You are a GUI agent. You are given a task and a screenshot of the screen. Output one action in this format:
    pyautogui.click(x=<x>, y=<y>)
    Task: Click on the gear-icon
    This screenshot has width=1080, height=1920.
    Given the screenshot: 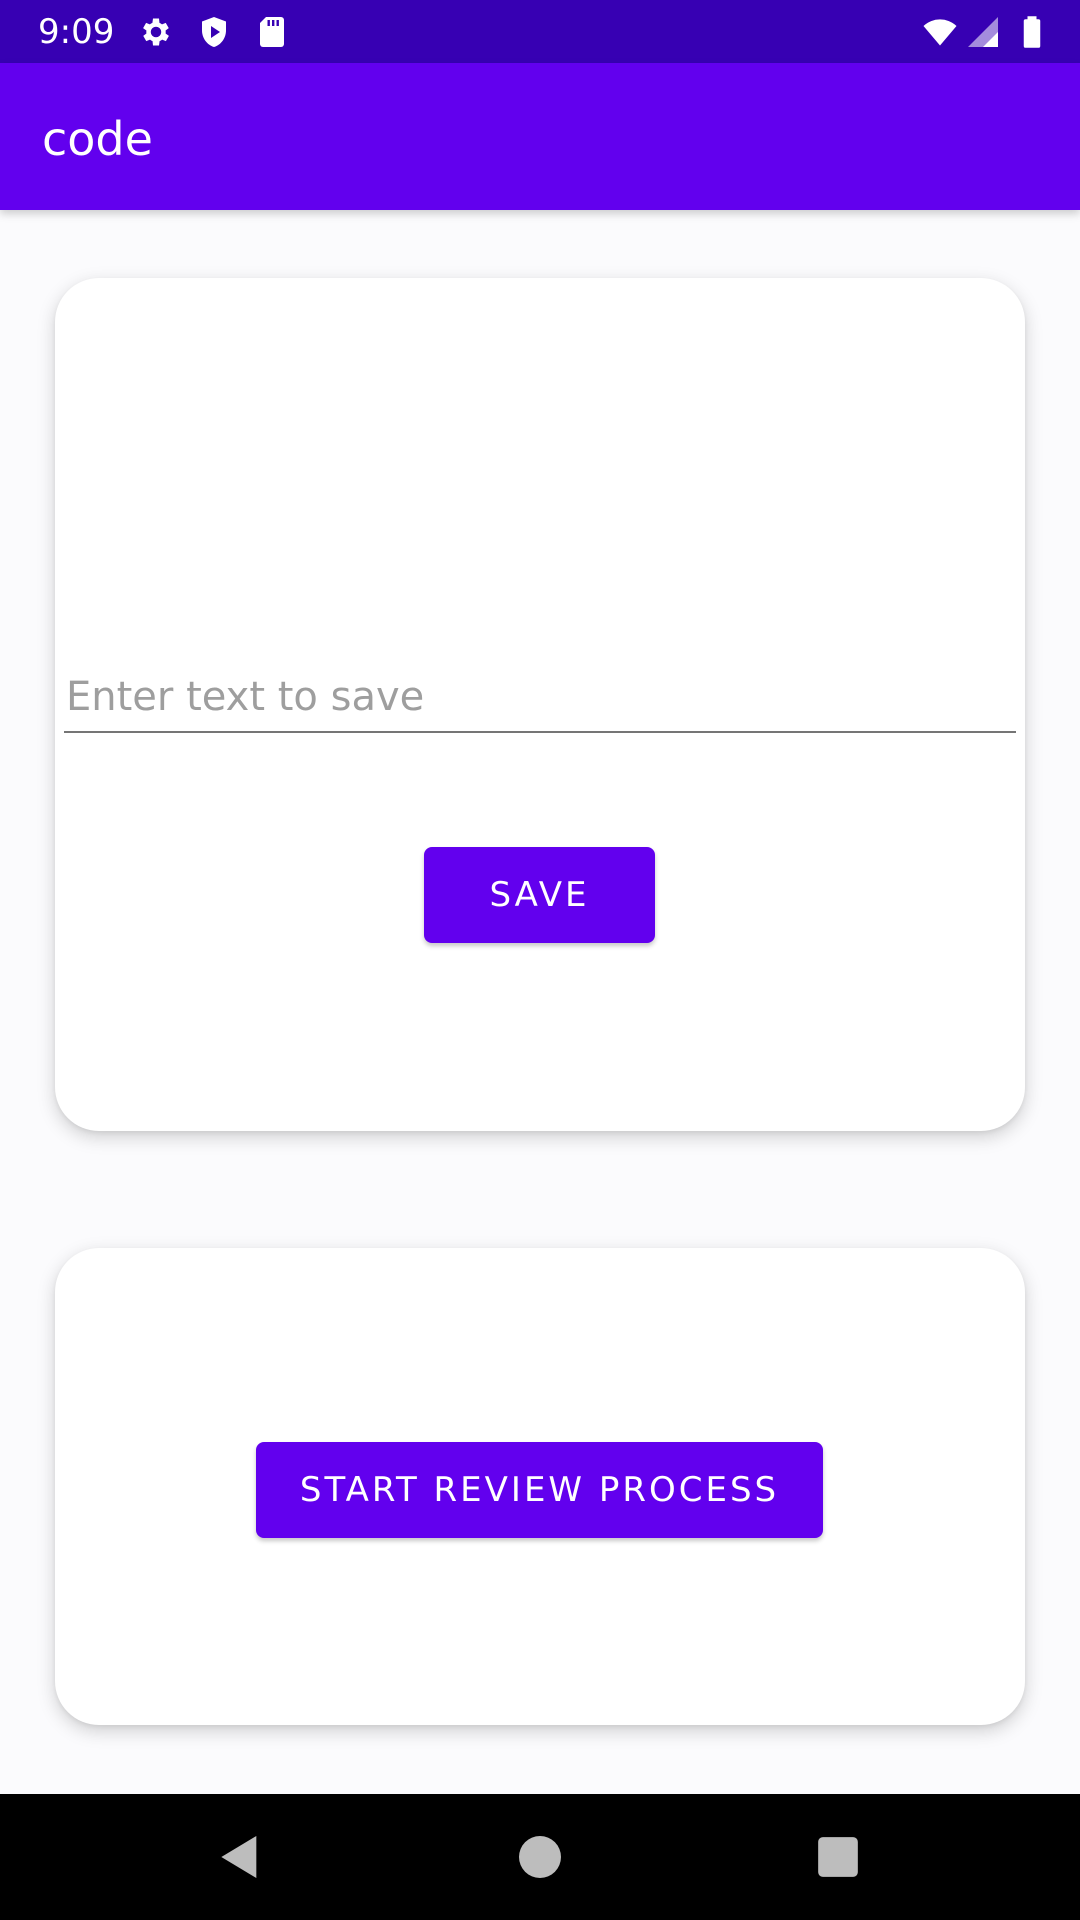 What is the action you would take?
    pyautogui.click(x=156, y=32)
    